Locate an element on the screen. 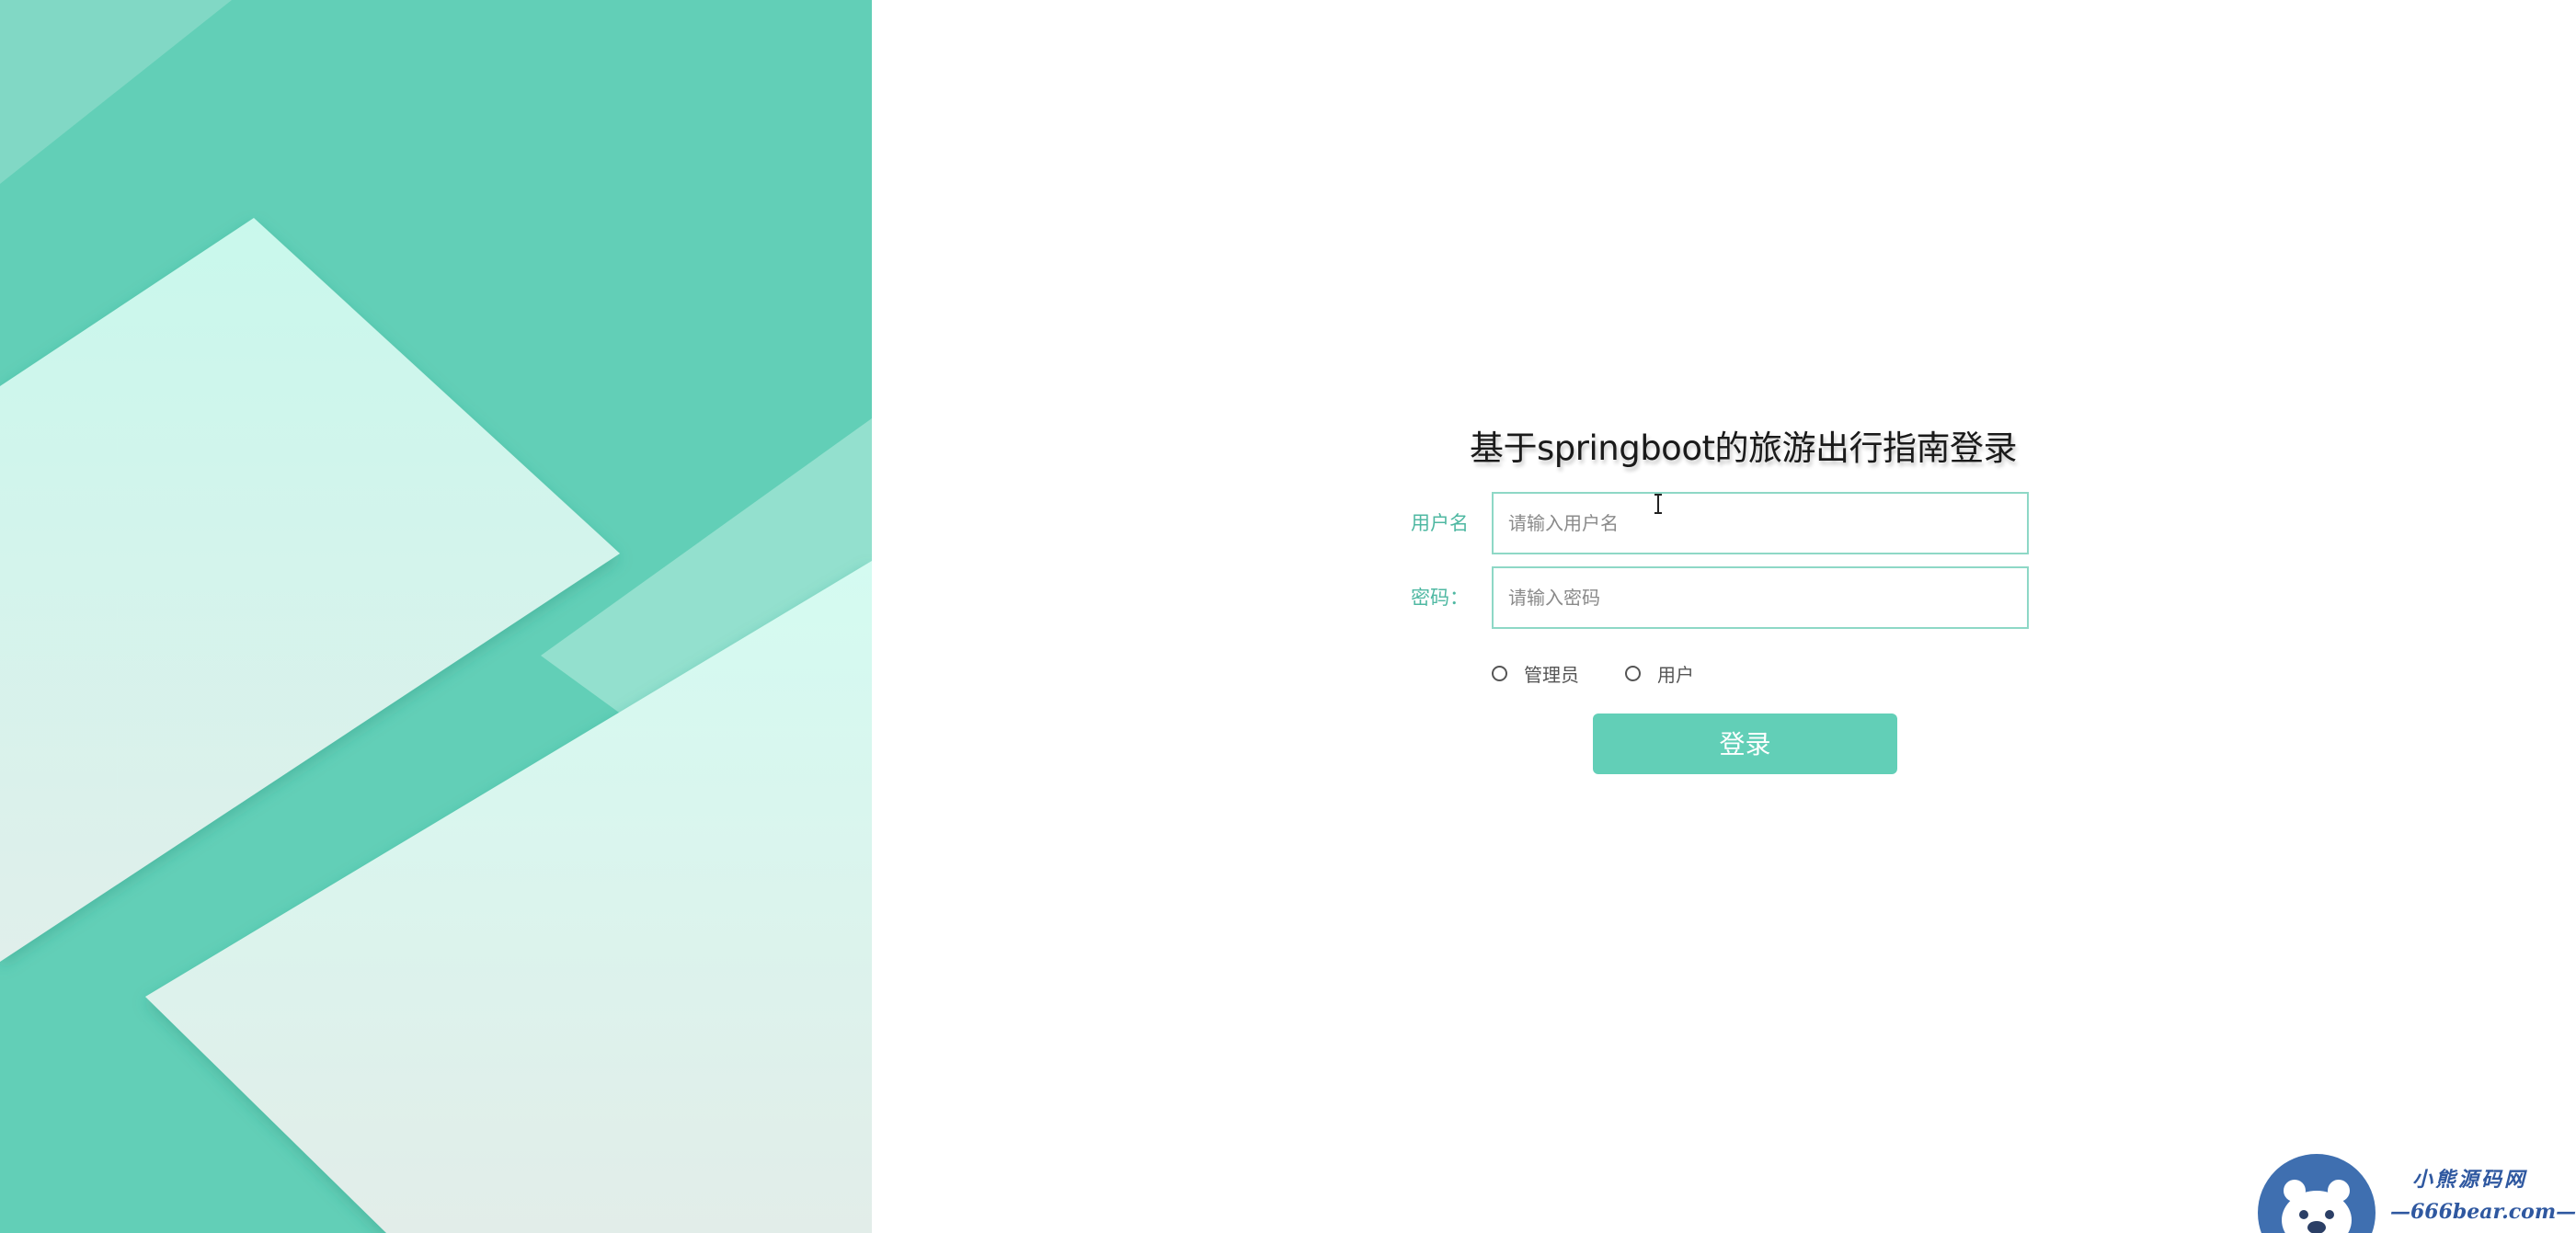 Image resolution: width=2576 pixels, height=1233 pixels. login-button: 登录 is located at coordinates (1745, 744).